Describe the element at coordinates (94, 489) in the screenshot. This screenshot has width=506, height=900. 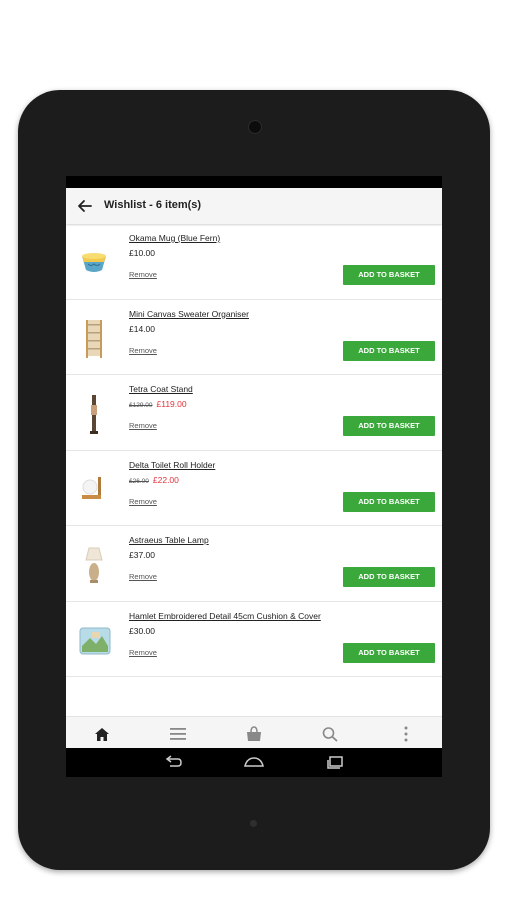
I see `toilet-roll-holder-icon` at that location.